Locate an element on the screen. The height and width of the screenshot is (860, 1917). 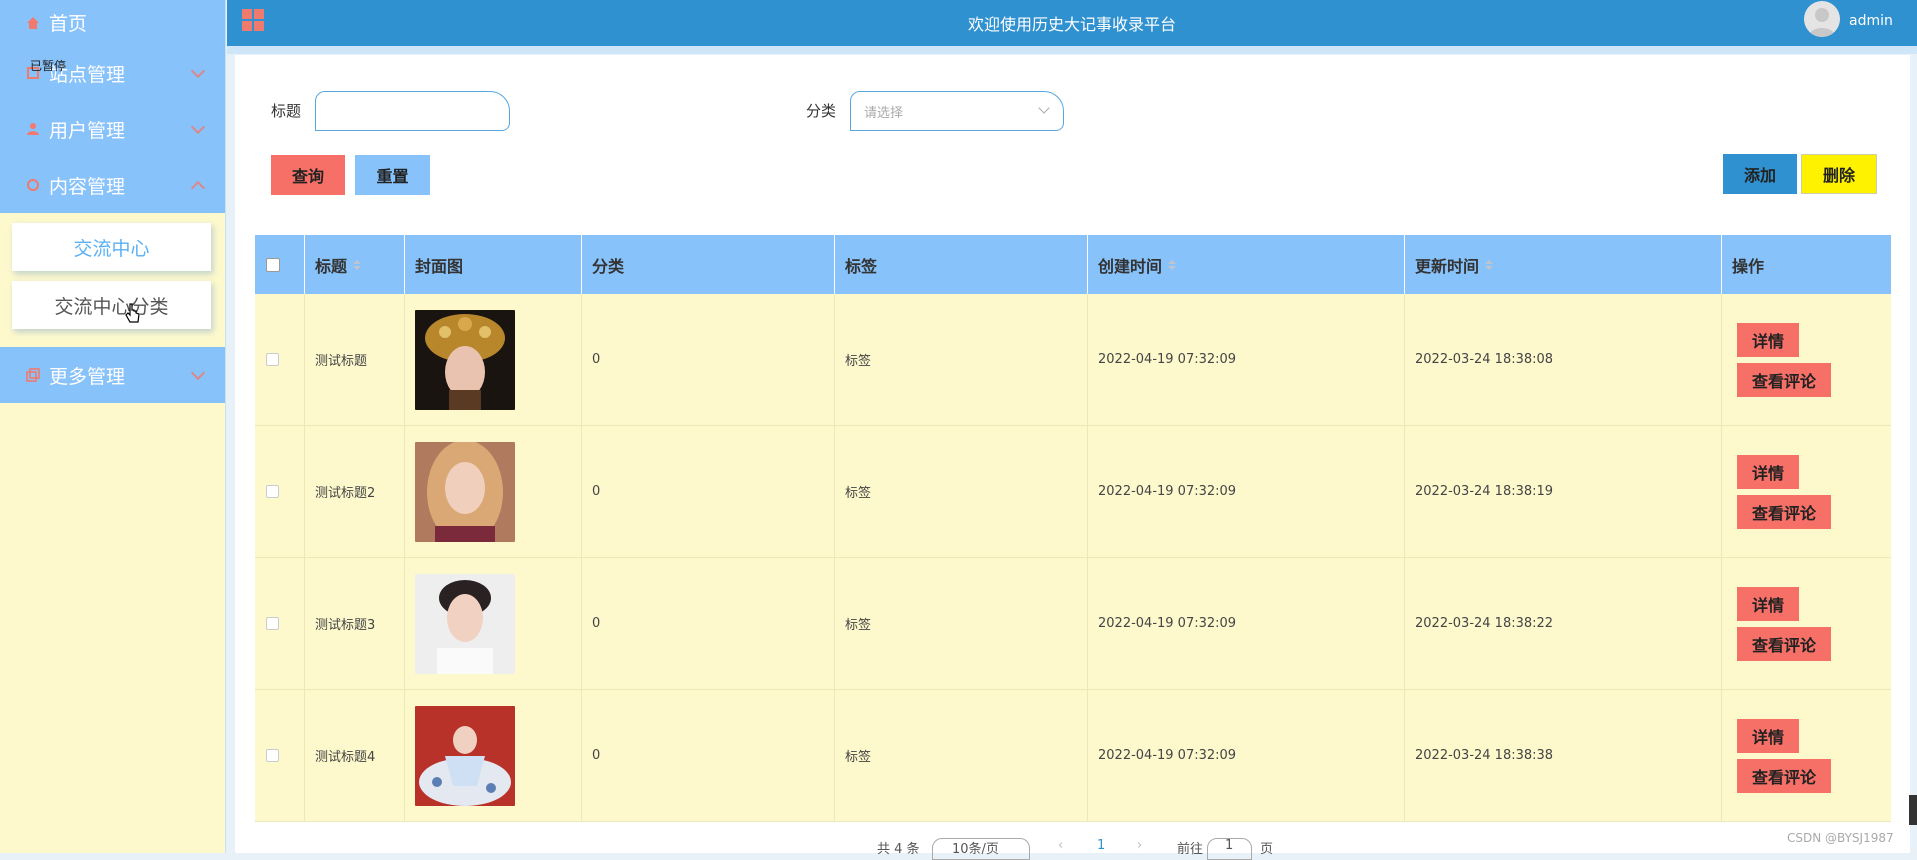
sidebar-item-more: 更多管理 is located at coordinates (112, 375).